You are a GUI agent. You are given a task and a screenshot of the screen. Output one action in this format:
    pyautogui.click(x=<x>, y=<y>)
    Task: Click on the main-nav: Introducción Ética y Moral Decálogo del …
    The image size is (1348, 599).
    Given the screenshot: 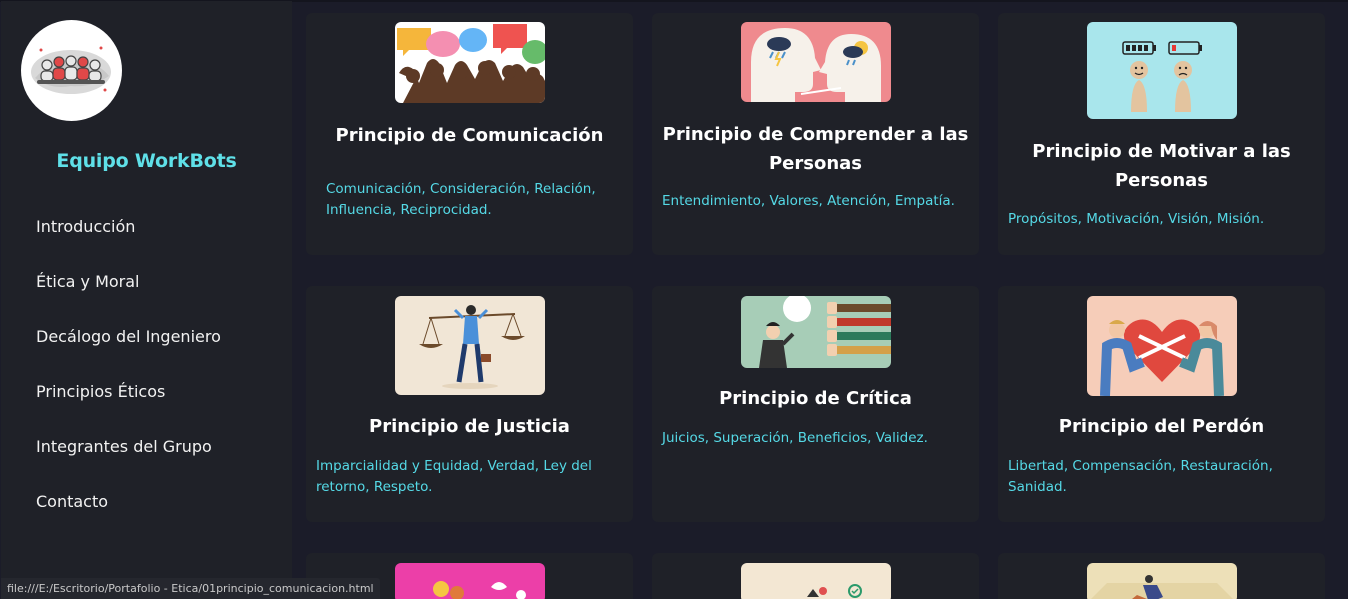 What is the action you would take?
    pyautogui.click(x=128, y=378)
    